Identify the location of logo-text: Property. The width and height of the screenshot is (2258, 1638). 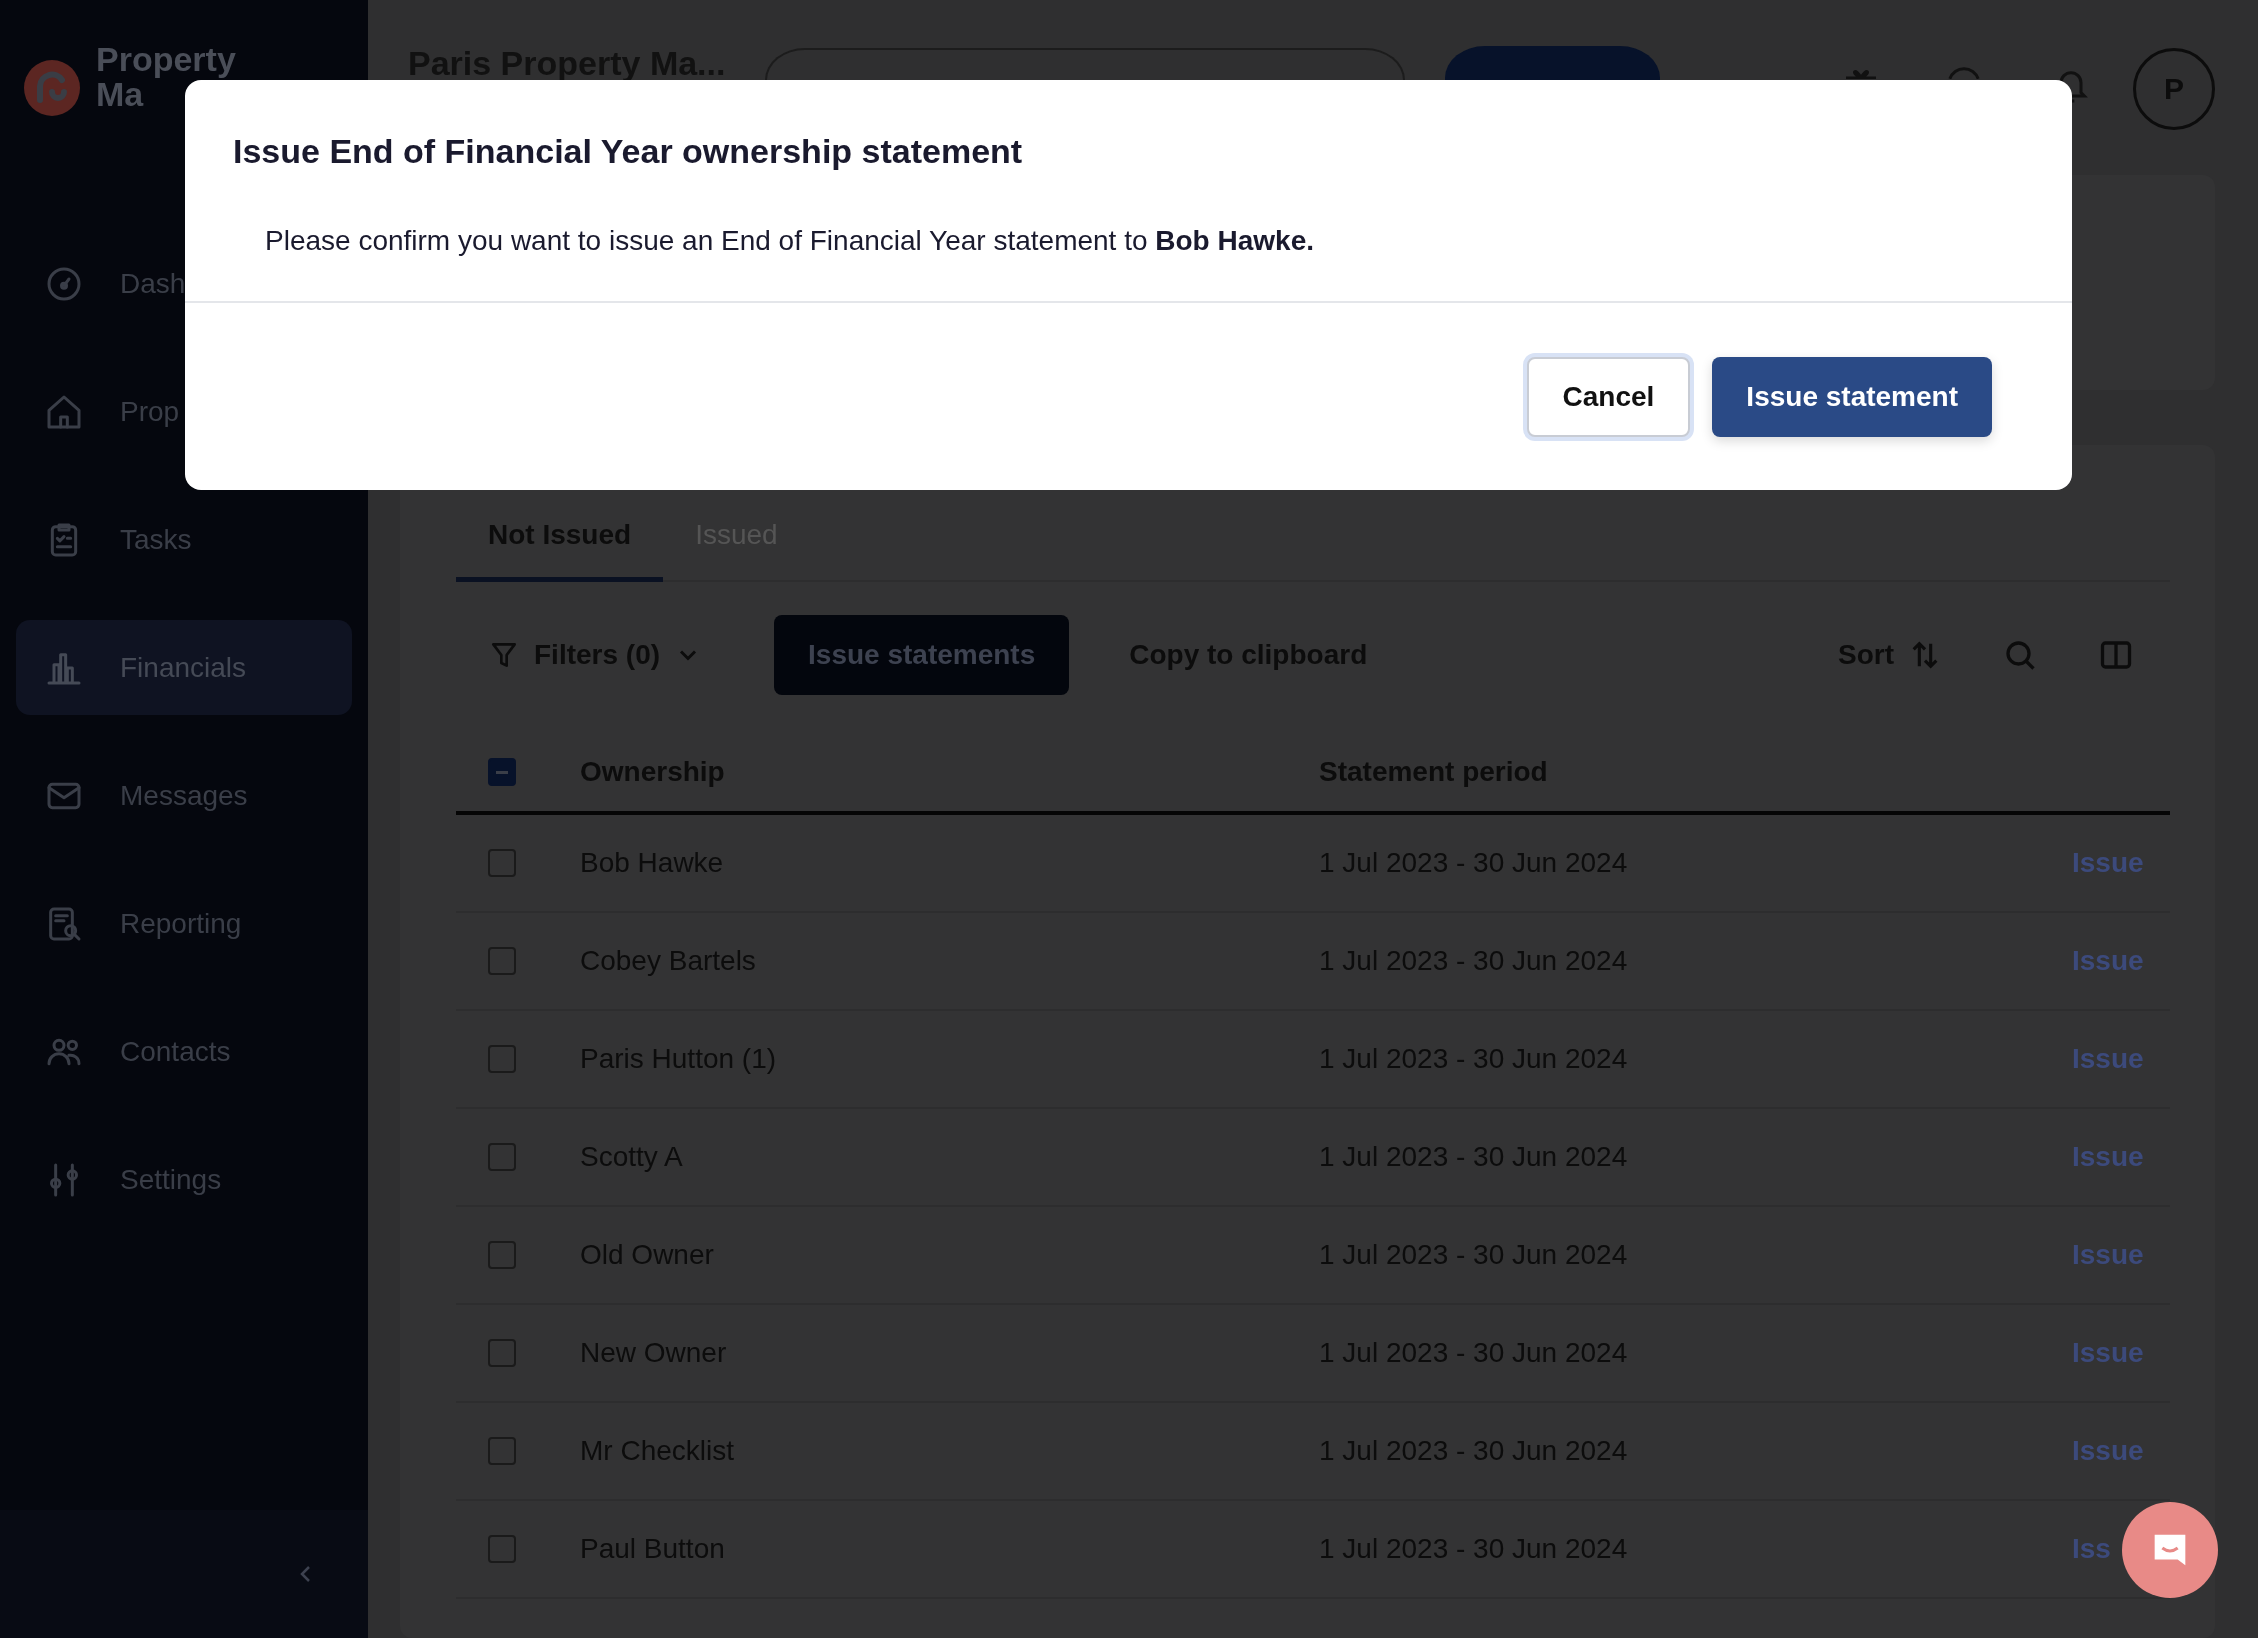
(166, 59).